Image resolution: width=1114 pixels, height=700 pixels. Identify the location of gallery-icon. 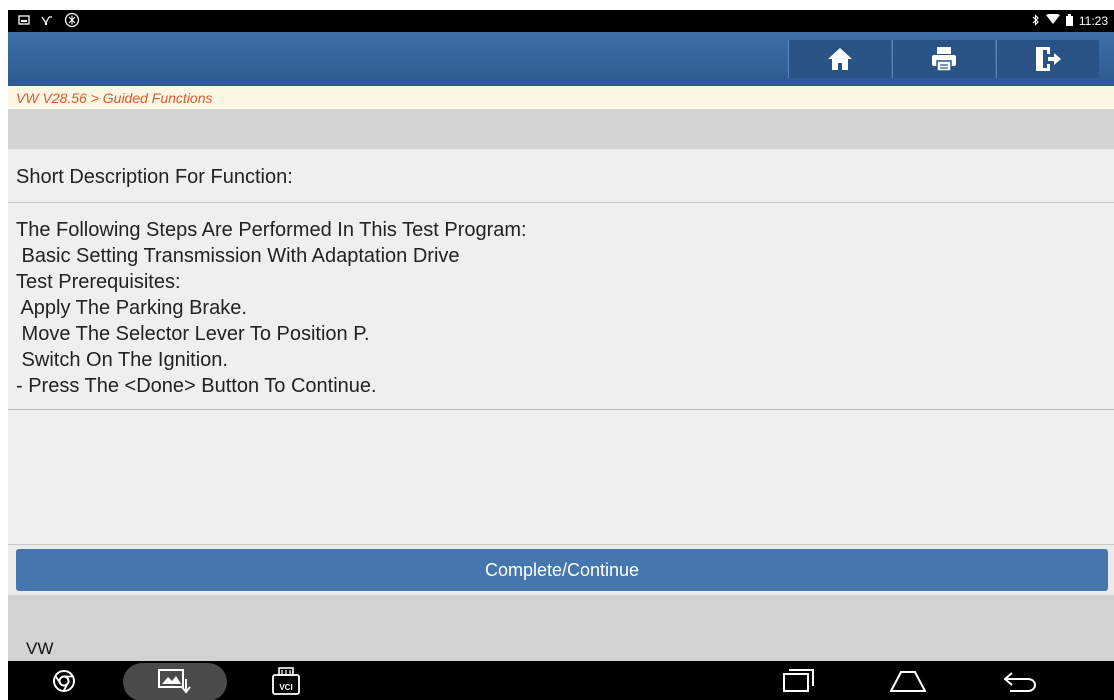
(24, 21).